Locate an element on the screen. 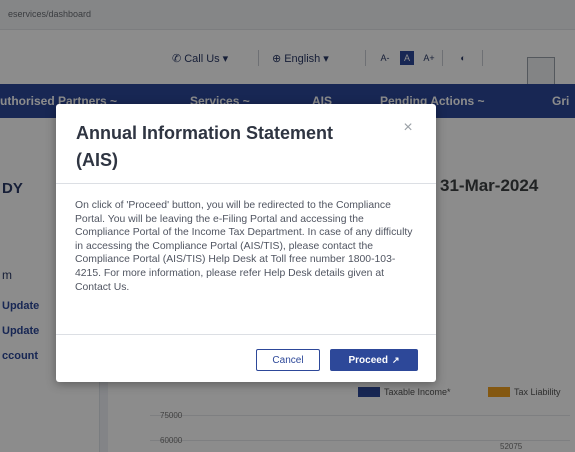  dialog-header: Annual Information Statement (AIS) × is located at coordinates (246, 144).